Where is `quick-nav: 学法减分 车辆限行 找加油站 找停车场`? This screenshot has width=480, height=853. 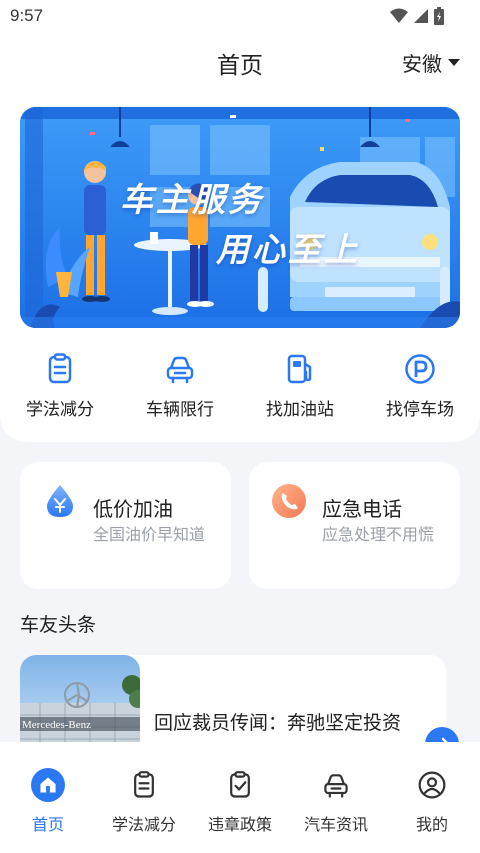 quick-nav: 学法减分 车辆限行 找加油站 找停车场 is located at coordinates (240, 392).